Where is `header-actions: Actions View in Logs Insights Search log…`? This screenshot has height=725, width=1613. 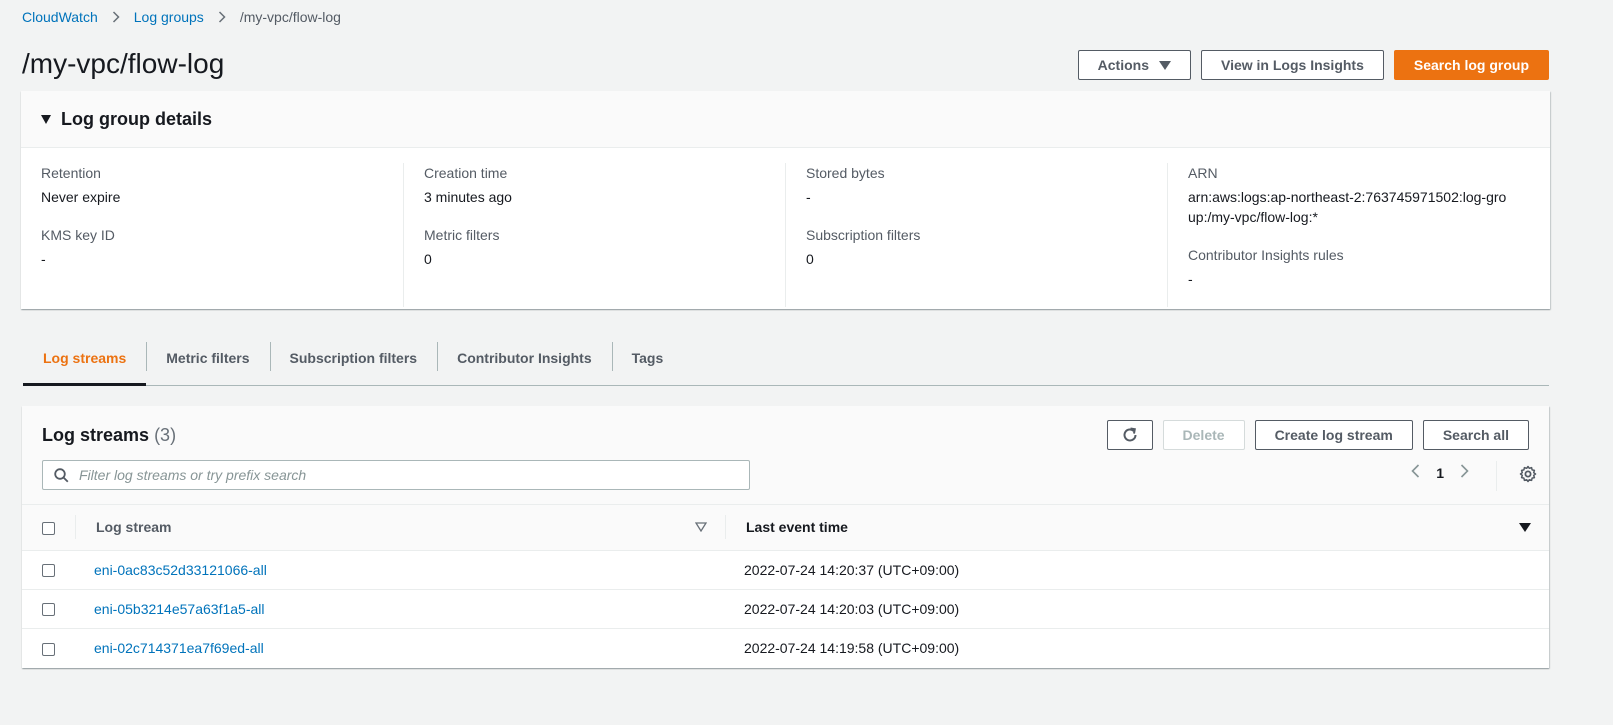 header-actions: Actions View in Logs Insights Search log… is located at coordinates (1313, 65).